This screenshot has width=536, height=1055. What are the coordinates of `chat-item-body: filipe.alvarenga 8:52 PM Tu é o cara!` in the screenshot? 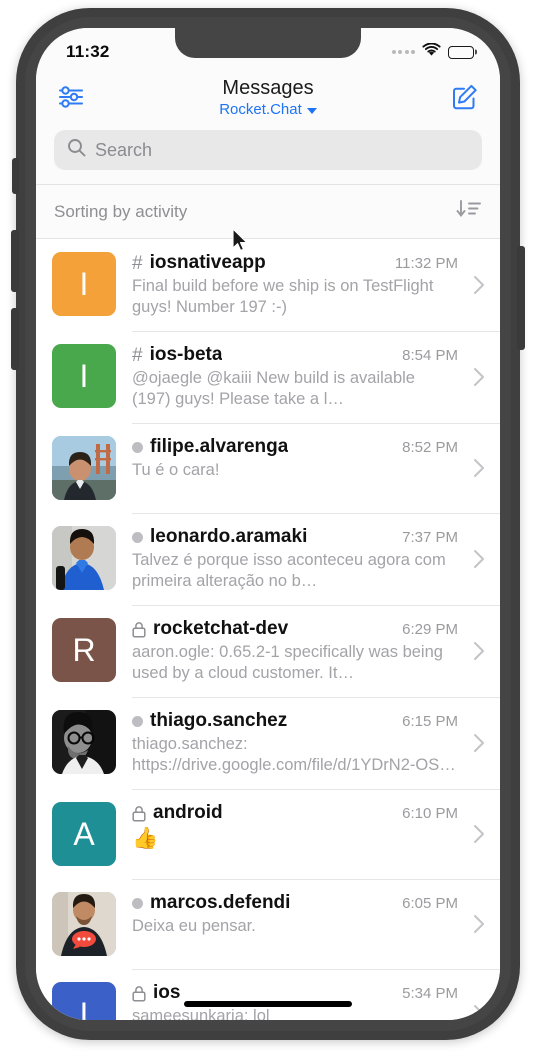 It's located at (291, 458).